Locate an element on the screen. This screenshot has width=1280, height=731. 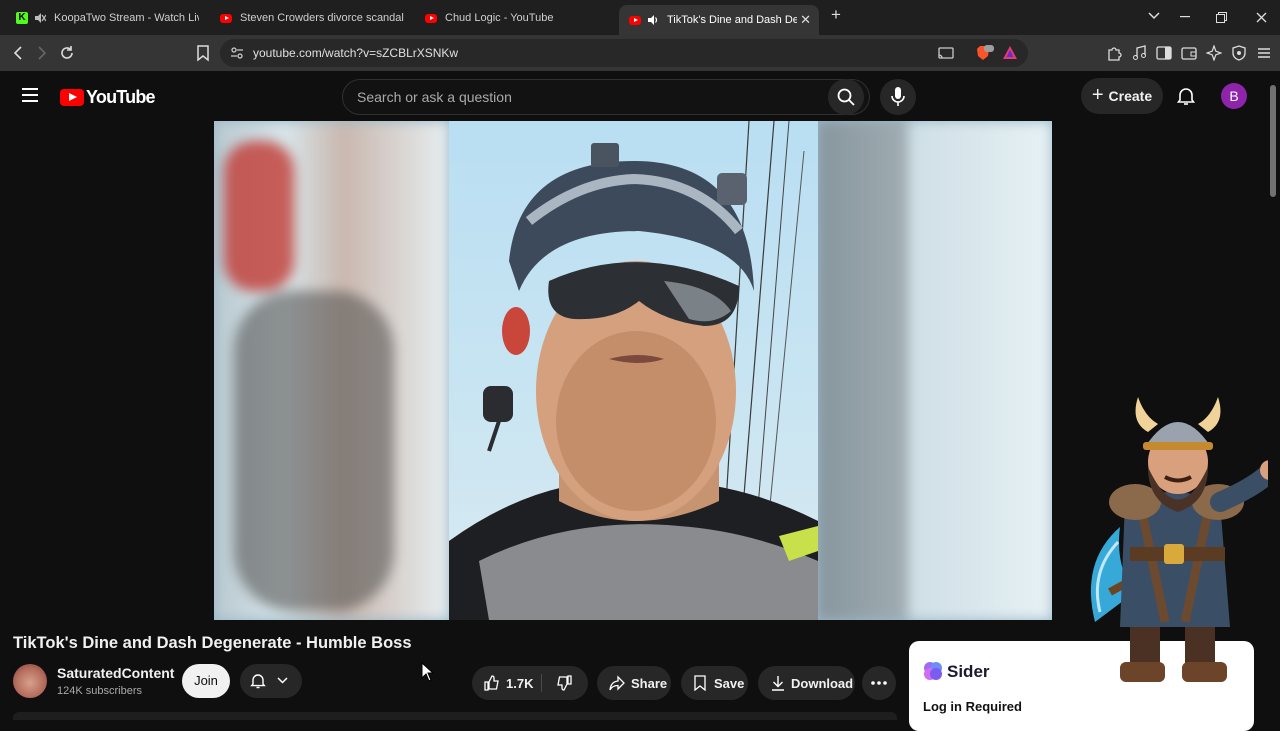
youtube-logo: YouTube is located at coordinates (108, 97).